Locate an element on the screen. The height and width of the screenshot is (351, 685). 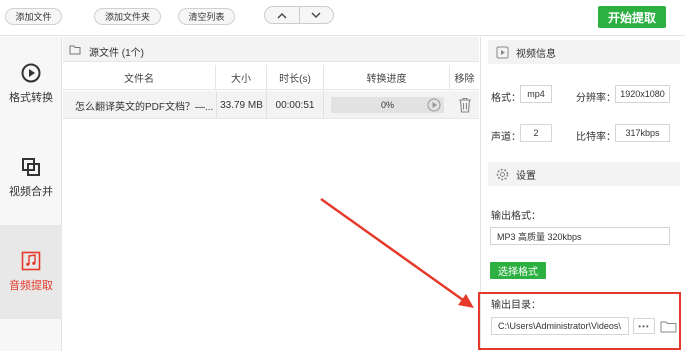
sidebar-item-format-convert: 格式转换 is located at coordinates (31, 84).